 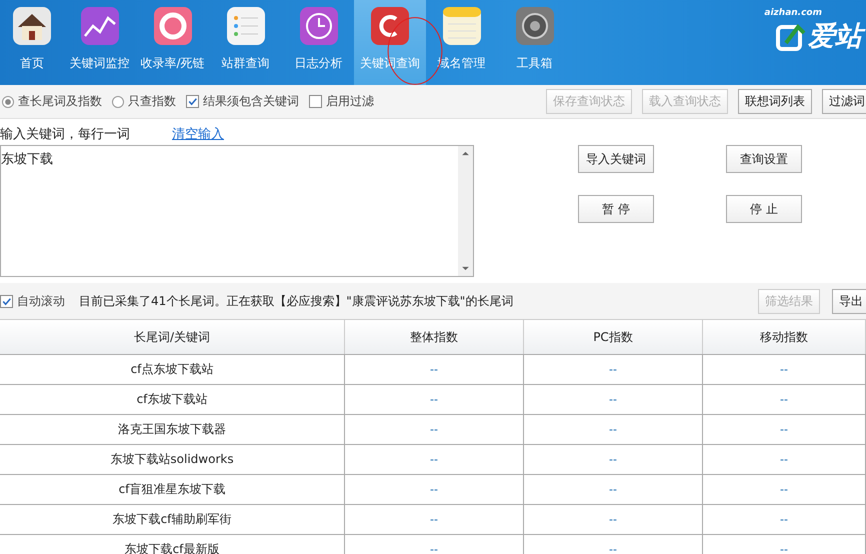 I want to click on scrollbar, so click(x=465, y=211).